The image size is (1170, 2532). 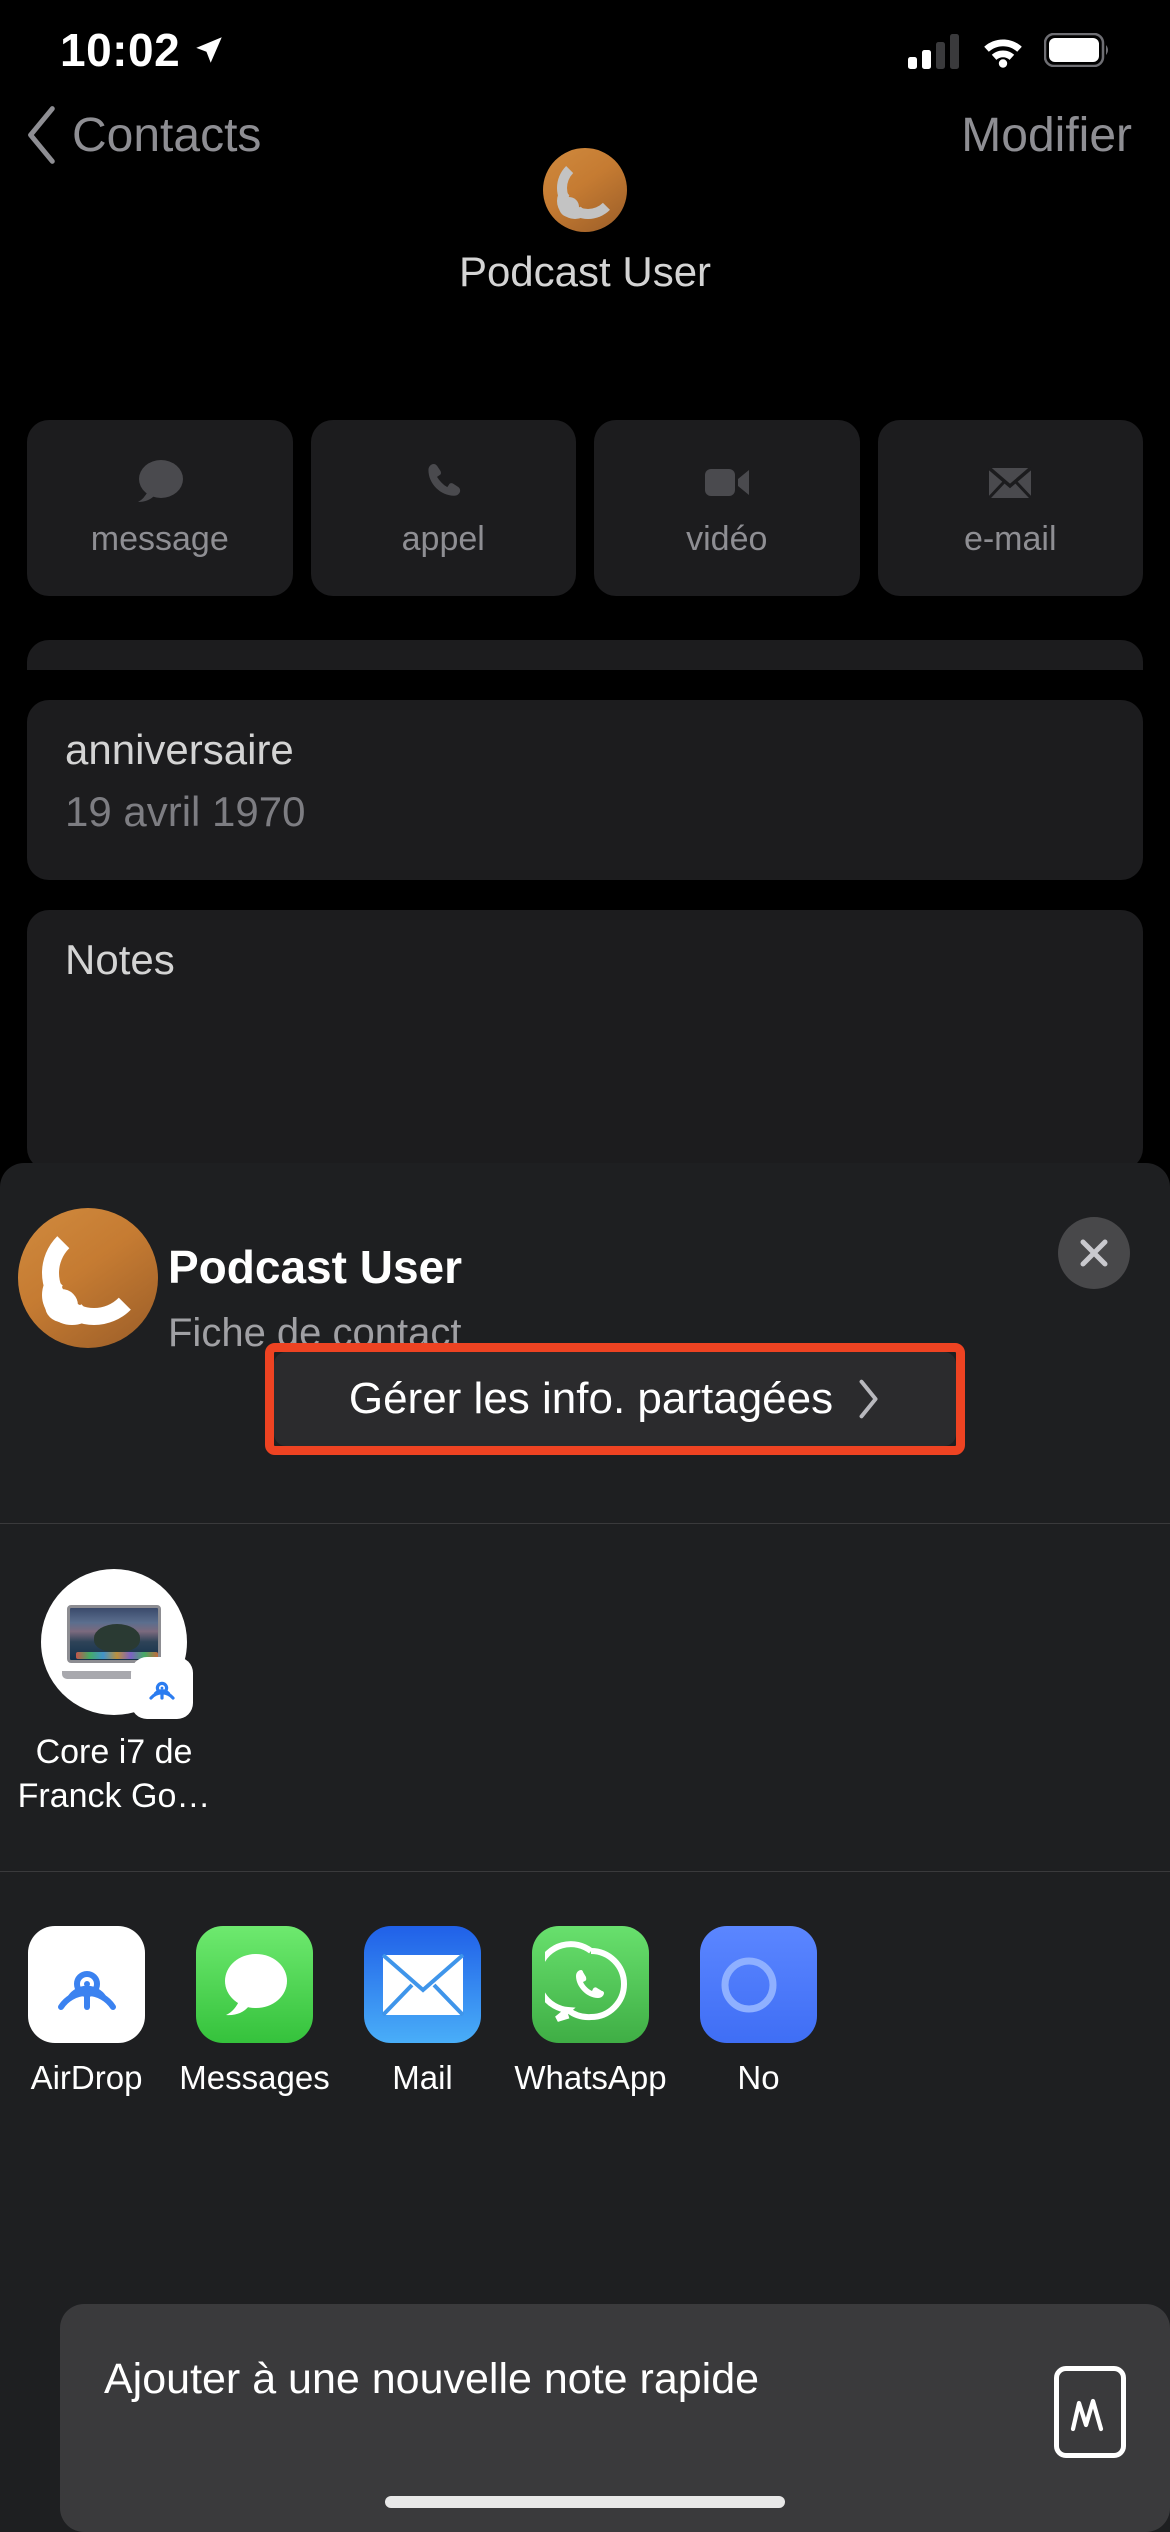 I want to click on wifi-icon, so click(x=1003, y=53).